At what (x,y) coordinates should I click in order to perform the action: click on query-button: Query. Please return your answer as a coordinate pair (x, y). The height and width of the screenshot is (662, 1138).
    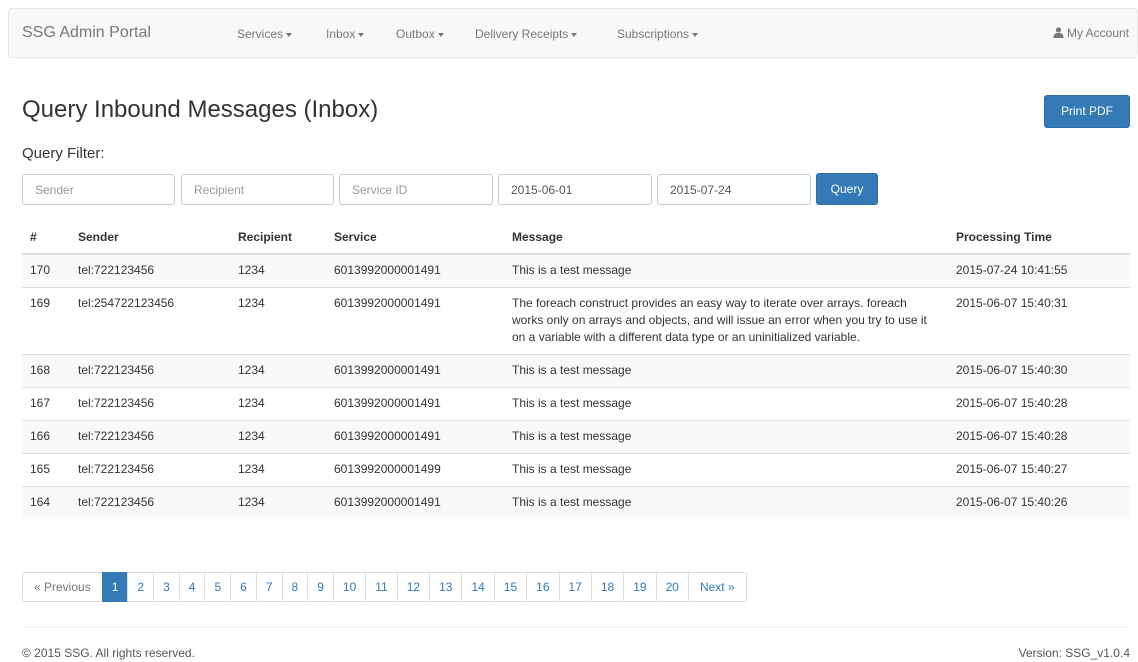
    Looking at the image, I should click on (847, 189).